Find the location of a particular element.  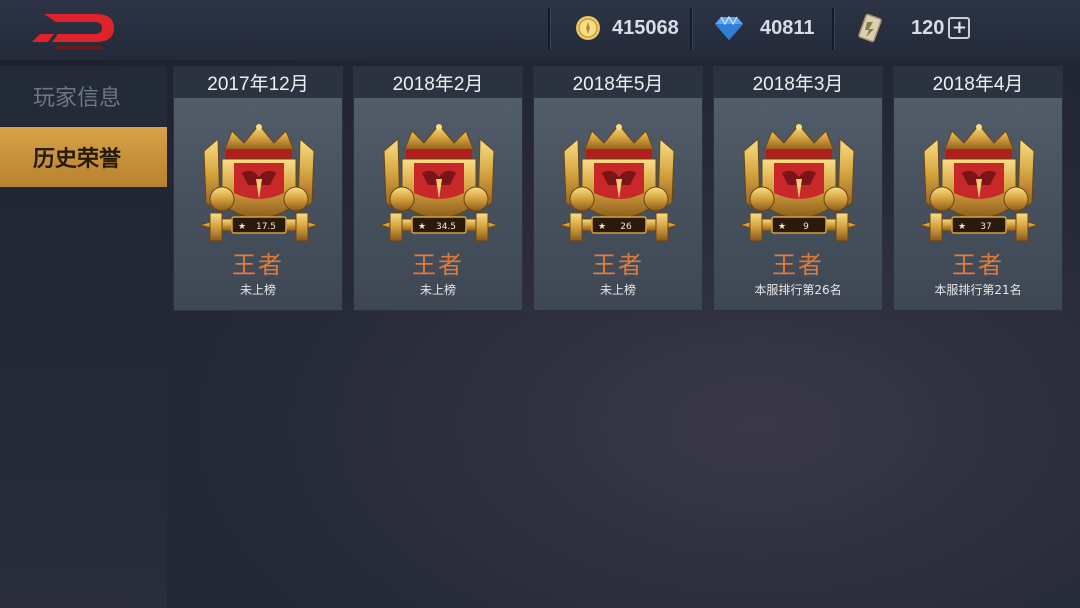

sidebar-item-history-honors: 历史荣誉 is located at coordinates (83, 157).